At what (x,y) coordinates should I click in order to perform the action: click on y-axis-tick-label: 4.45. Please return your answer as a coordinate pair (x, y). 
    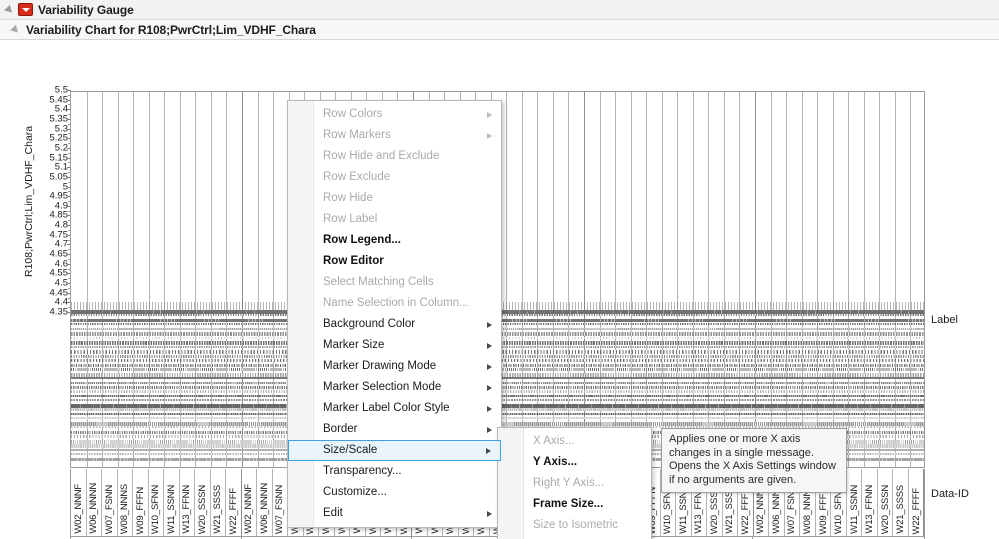
    Looking at the image, I should click on (59, 293).